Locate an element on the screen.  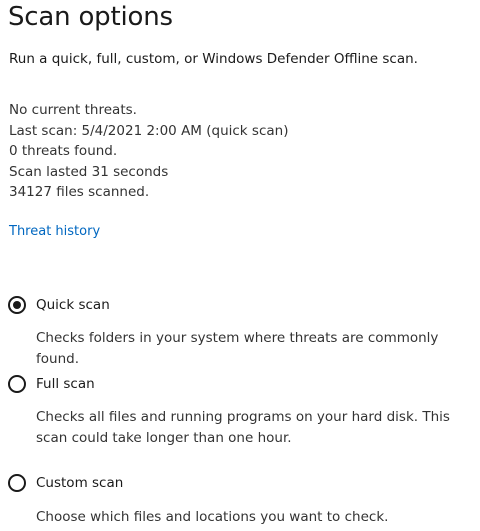
custom-scan-radio is located at coordinates (17, 483).